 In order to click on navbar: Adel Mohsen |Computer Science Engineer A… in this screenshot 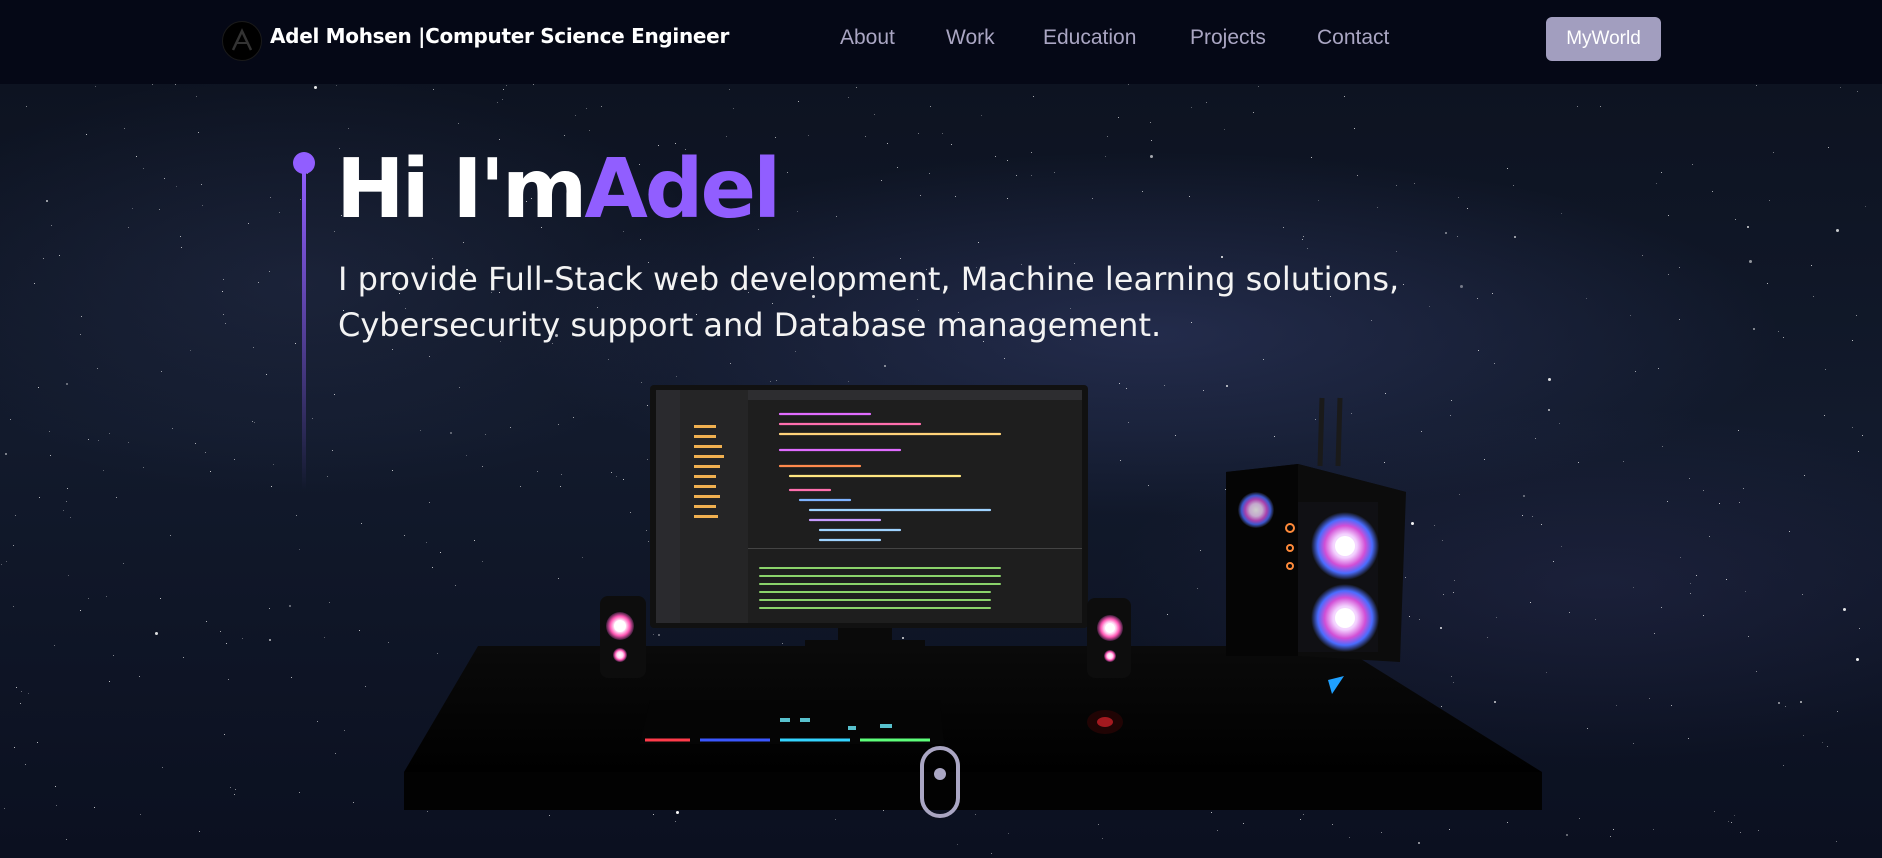, I will do `click(941, 42)`.